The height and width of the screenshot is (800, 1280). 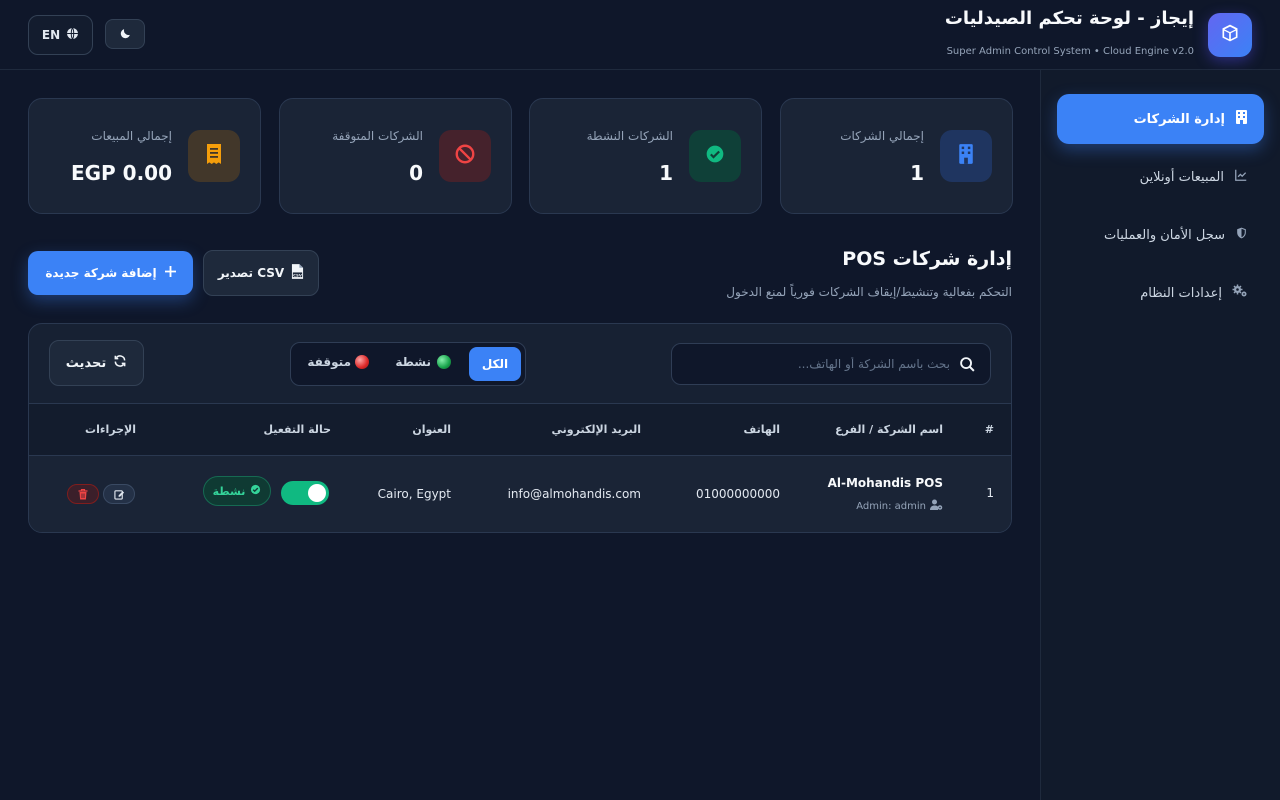 What do you see at coordinates (110, 429) in the screenshot?
I see `column-header-actions: الإجراءات` at bounding box center [110, 429].